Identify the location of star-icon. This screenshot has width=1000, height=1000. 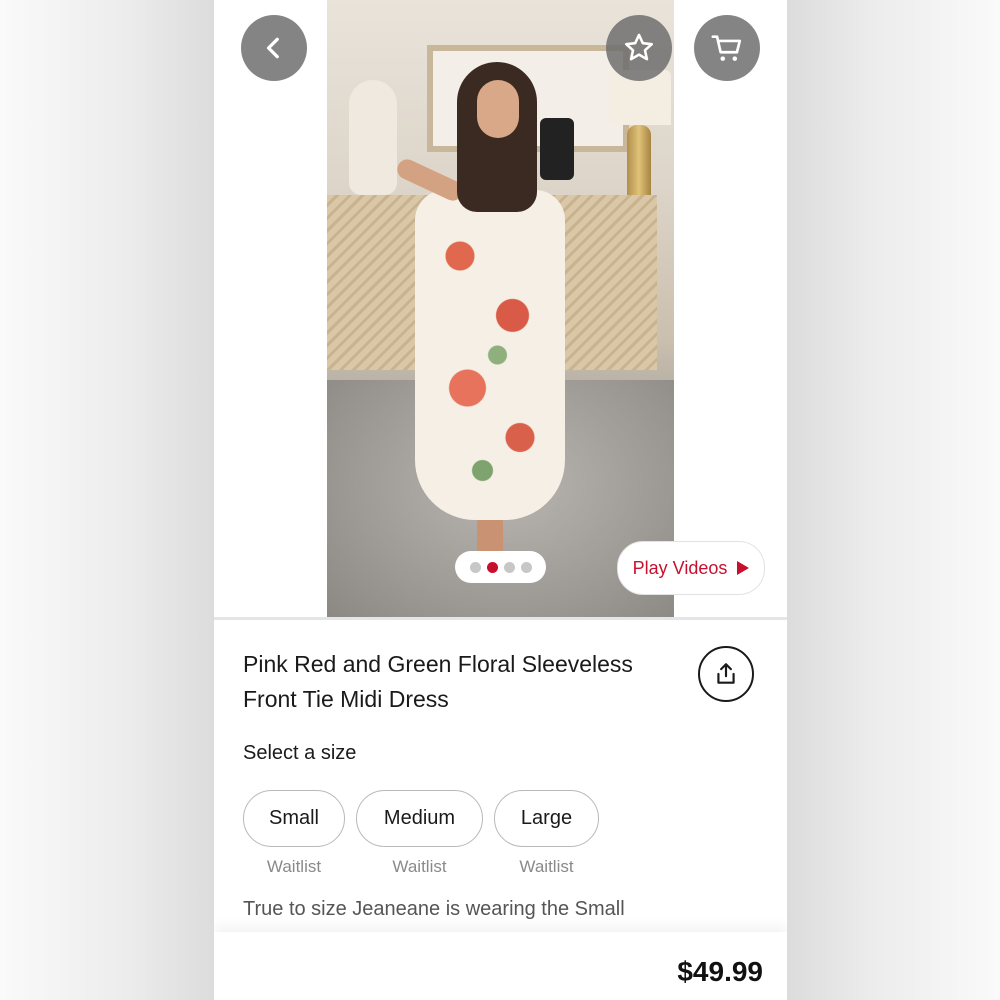
(639, 47).